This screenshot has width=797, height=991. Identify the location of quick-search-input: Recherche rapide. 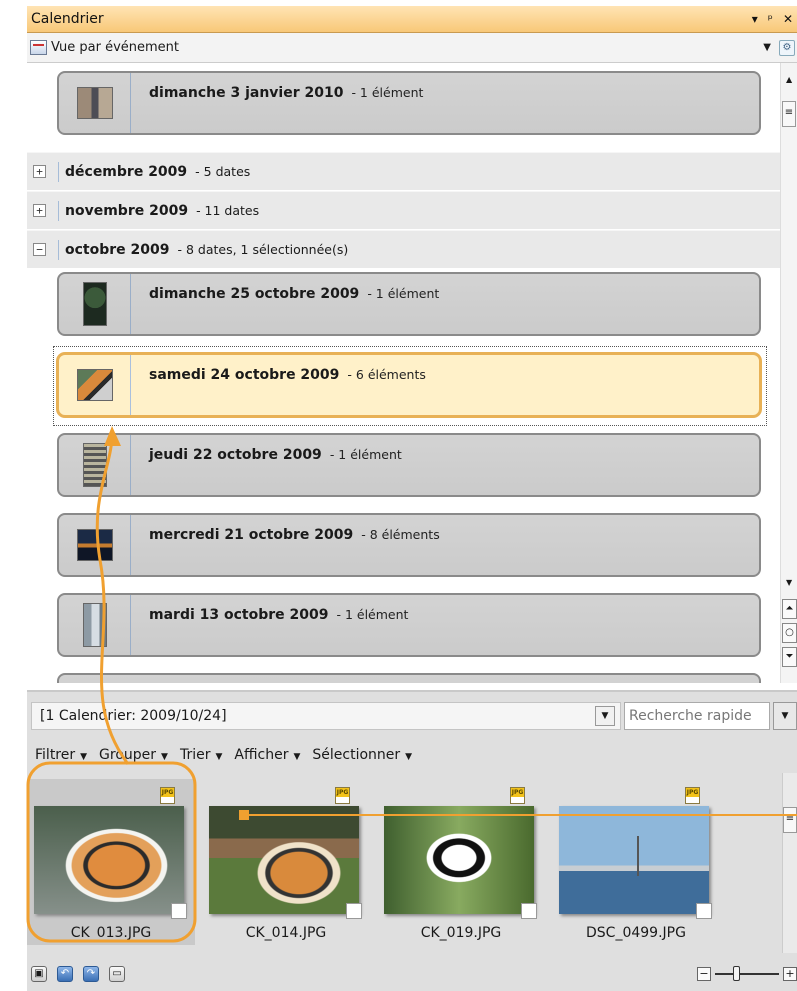
(697, 716).